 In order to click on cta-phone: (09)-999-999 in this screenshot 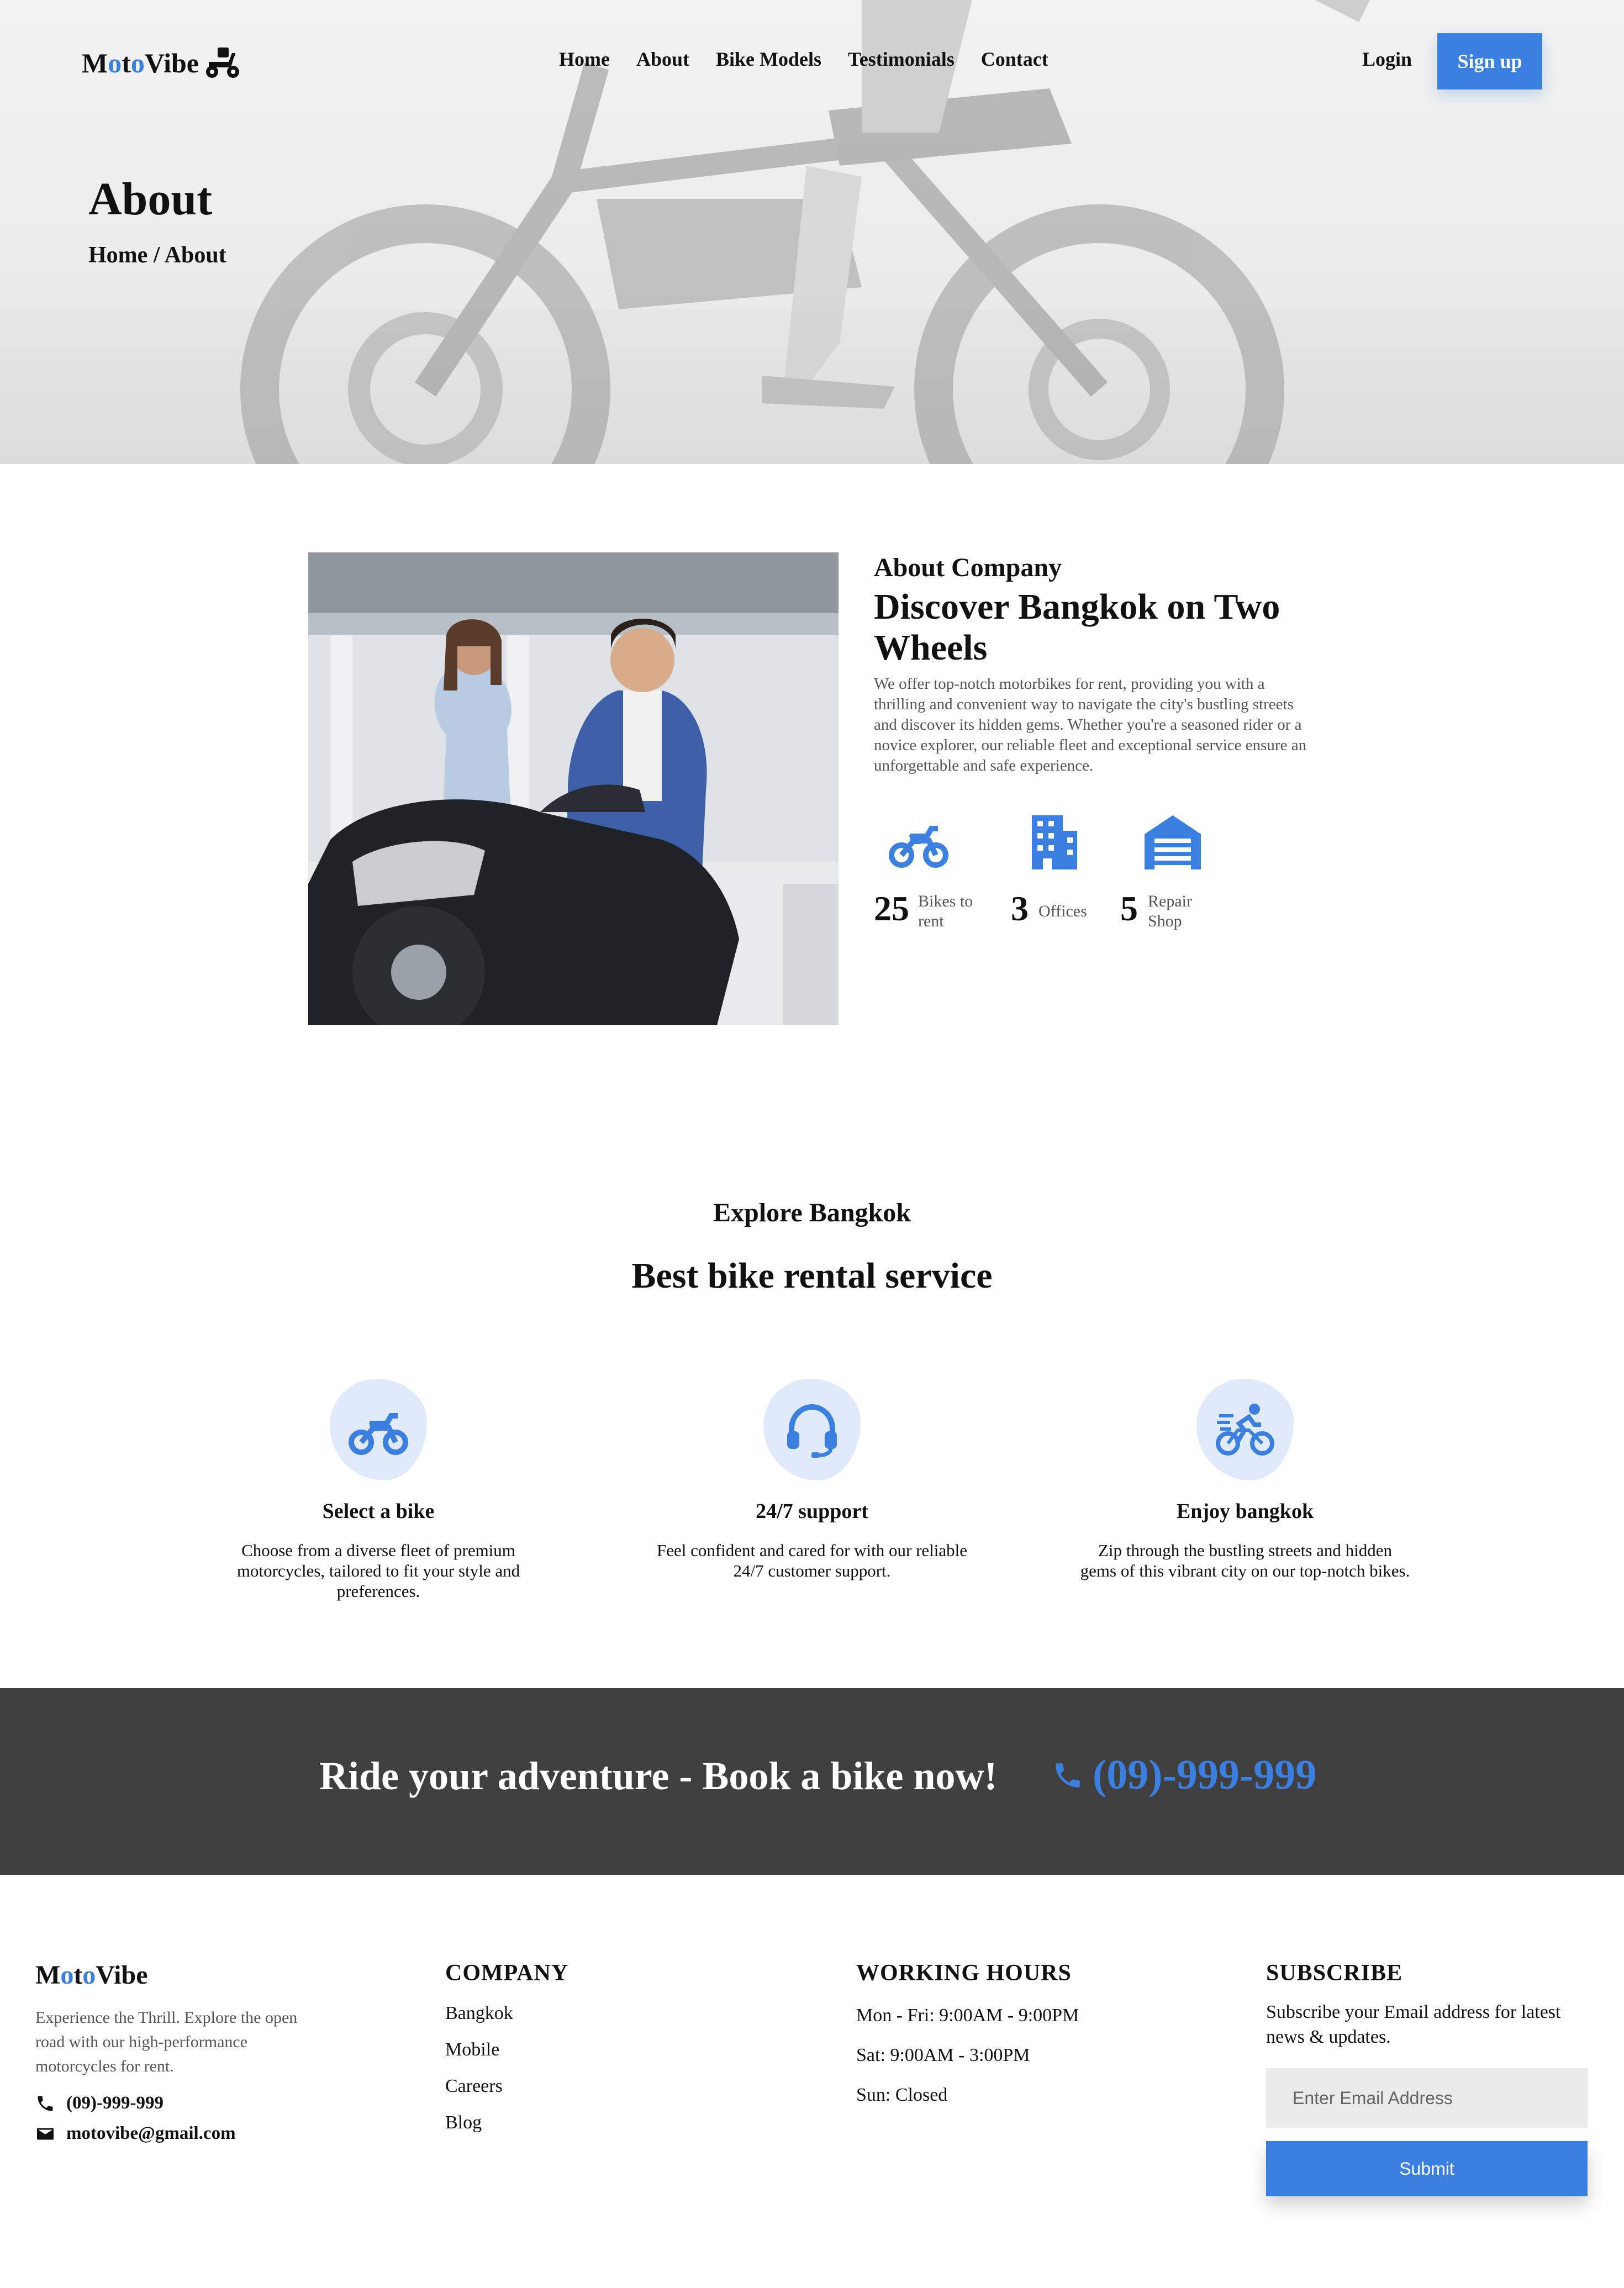, I will do `click(1184, 1775)`.